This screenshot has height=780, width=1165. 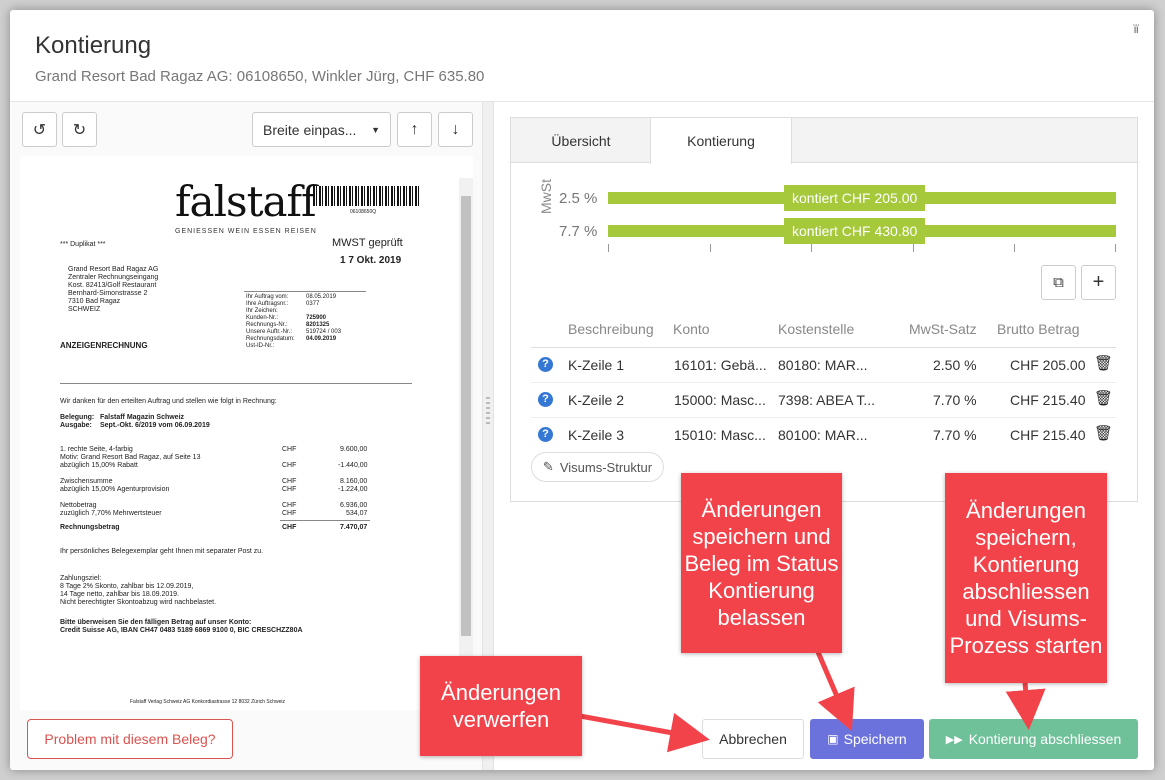 I want to click on item-line: abzüglich 15,00% Rabatt, so click(x=99, y=465).